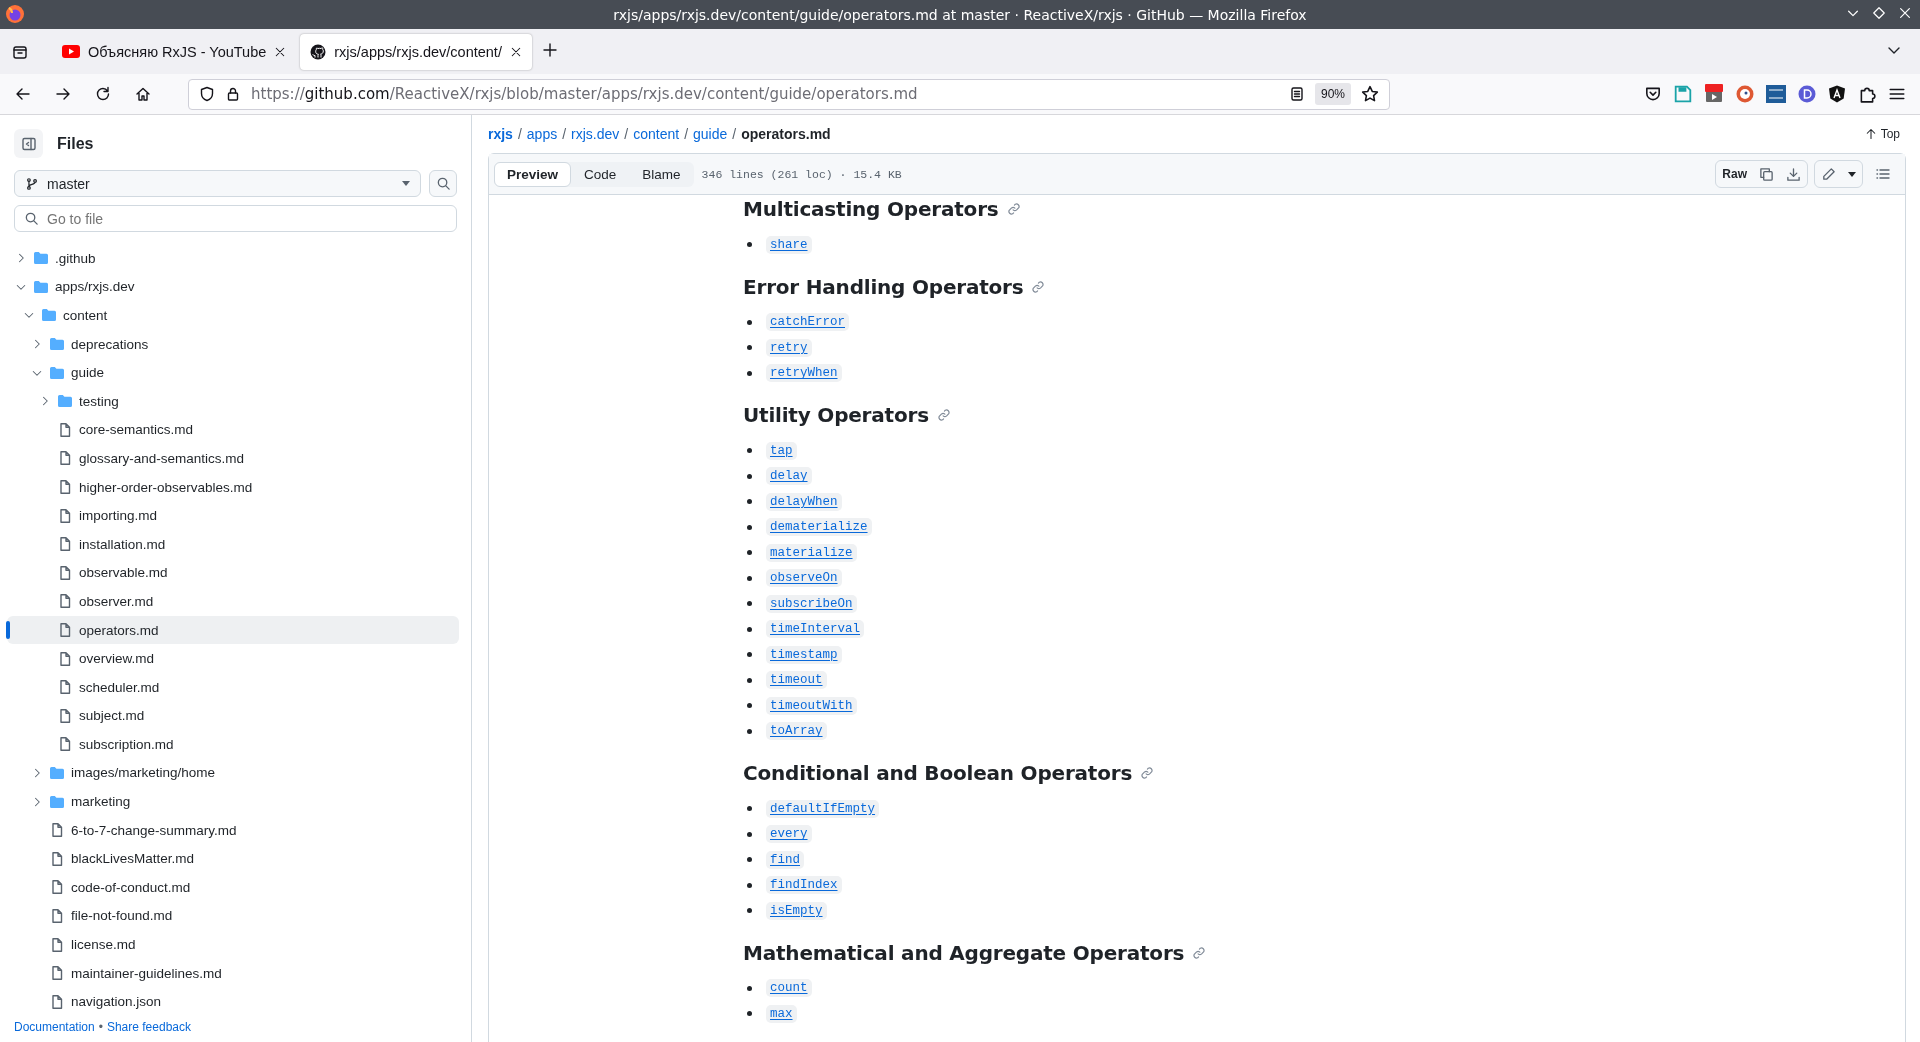 The width and height of the screenshot is (1920, 1042). What do you see at coordinates (233, 573) in the screenshot?
I see `file-item: observable.md` at bounding box center [233, 573].